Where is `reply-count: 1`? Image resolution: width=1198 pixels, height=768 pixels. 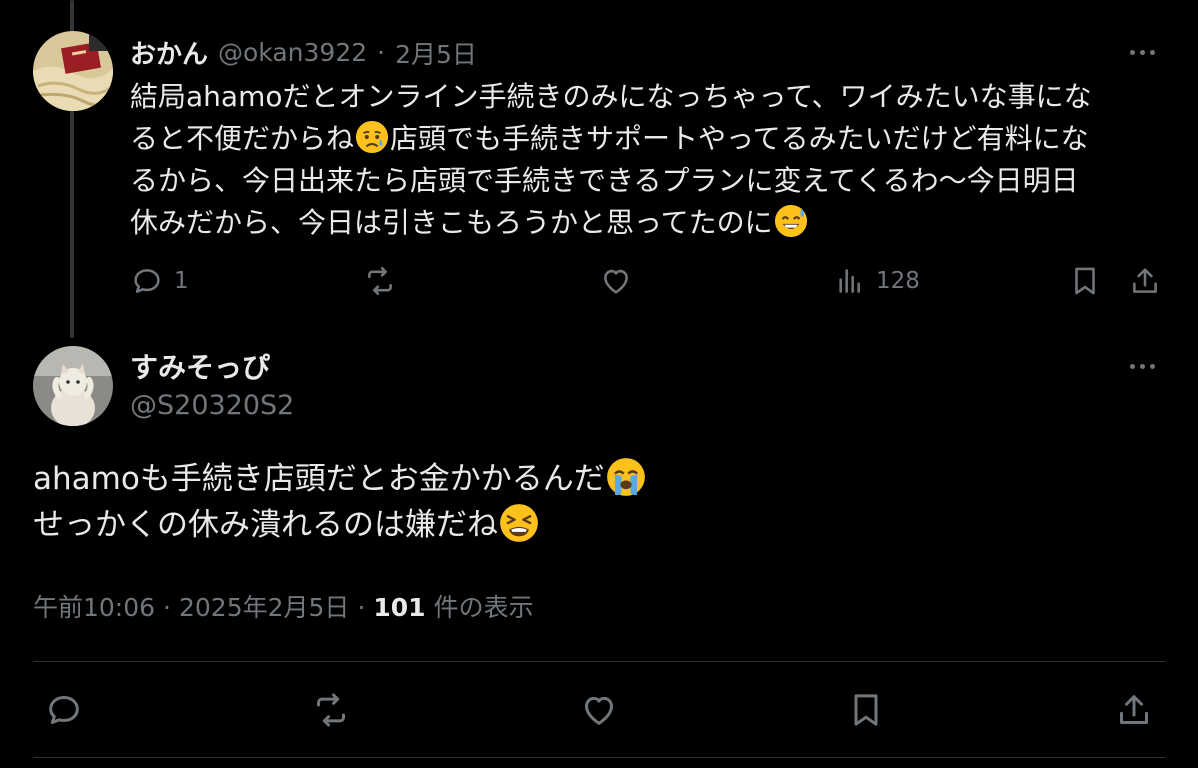
reply-count: 1 is located at coordinates (181, 281).